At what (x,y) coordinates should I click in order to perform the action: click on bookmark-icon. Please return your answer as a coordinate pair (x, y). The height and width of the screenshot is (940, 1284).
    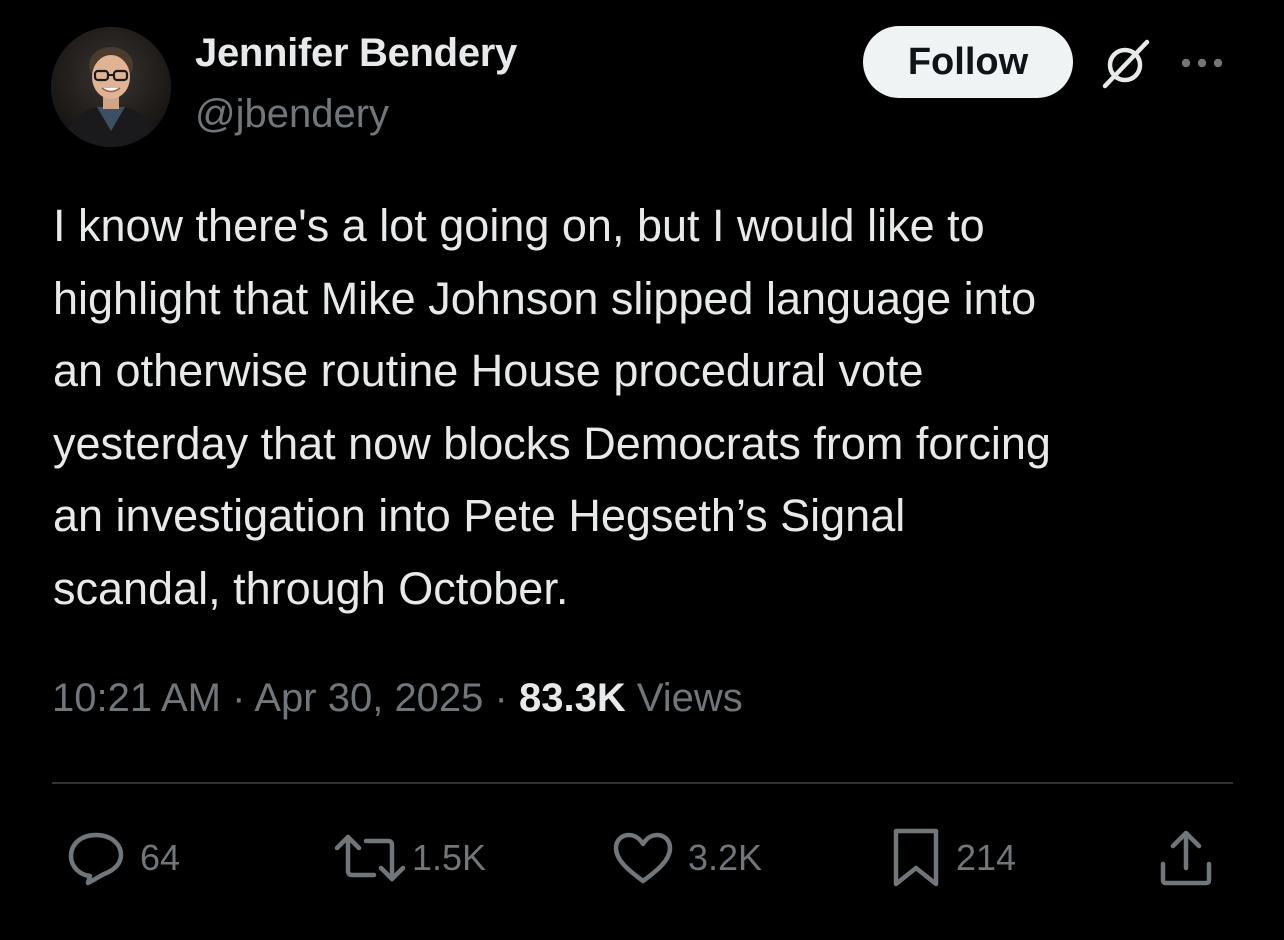
    Looking at the image, I should click on (916, 857).